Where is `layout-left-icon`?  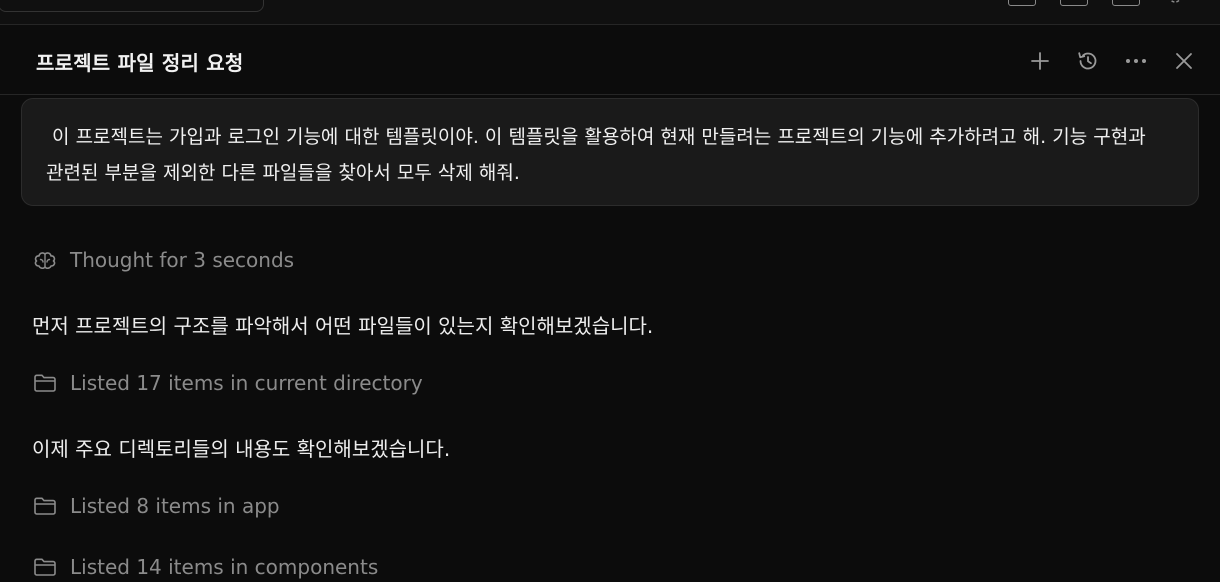 layout-left-icon is located at coordinates (1022, 3).